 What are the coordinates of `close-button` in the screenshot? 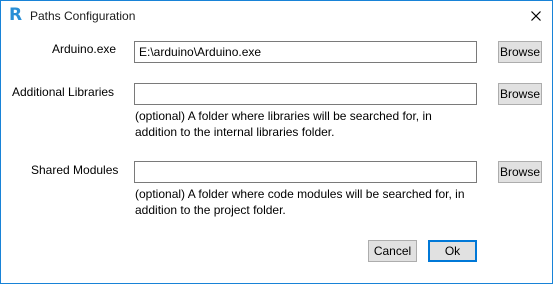 It's located at (535, 16).